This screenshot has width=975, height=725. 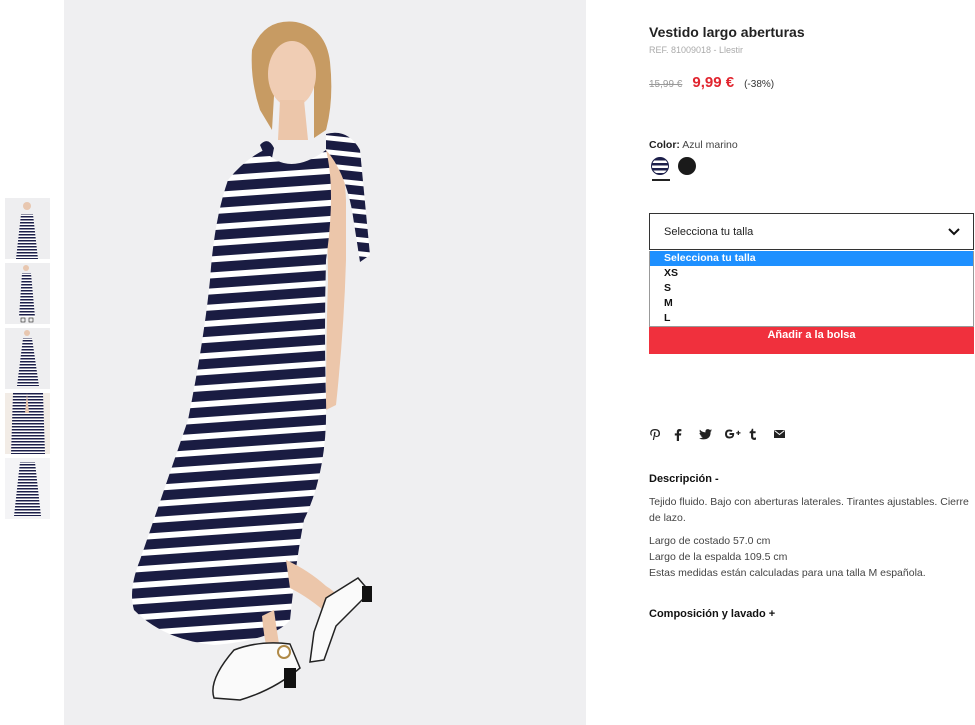 What do you see at coordinates (27, 228) in the screenshot?
I see `thumbnail-front-view` at bounding box center [27, 228].